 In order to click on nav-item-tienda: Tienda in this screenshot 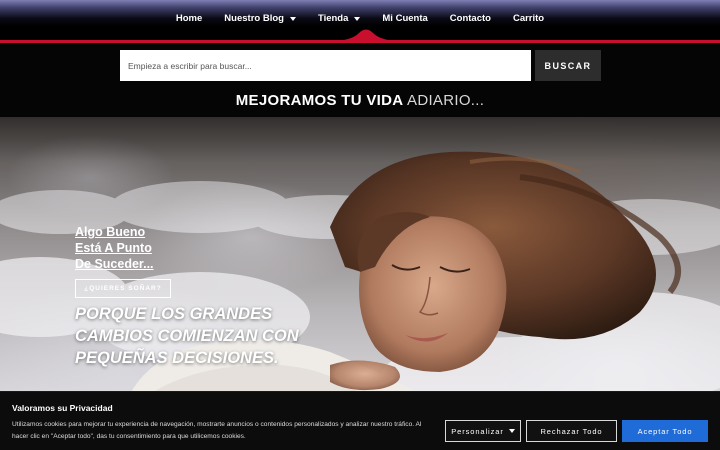, I will do `click(339, 18)`.